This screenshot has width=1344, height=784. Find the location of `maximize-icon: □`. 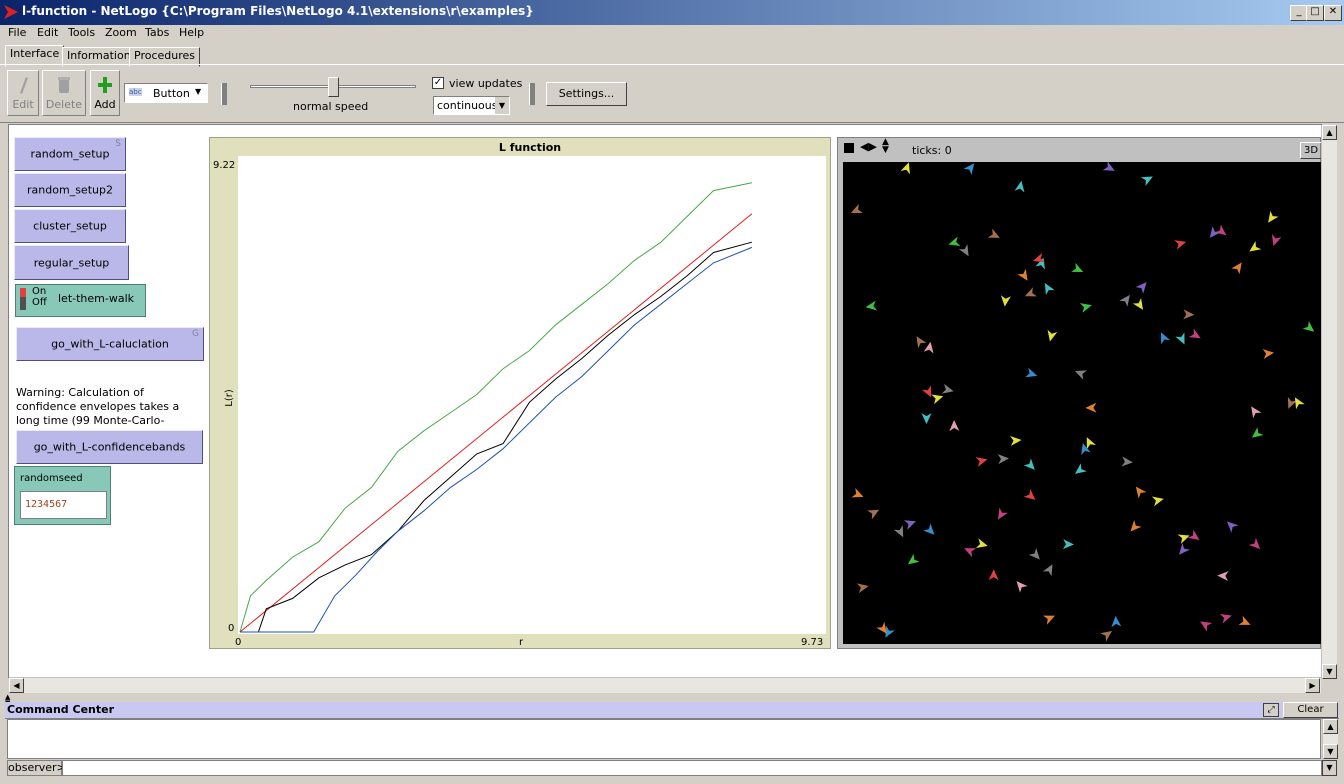

maximize-icon: □ is located at coordinates (1315, 13).